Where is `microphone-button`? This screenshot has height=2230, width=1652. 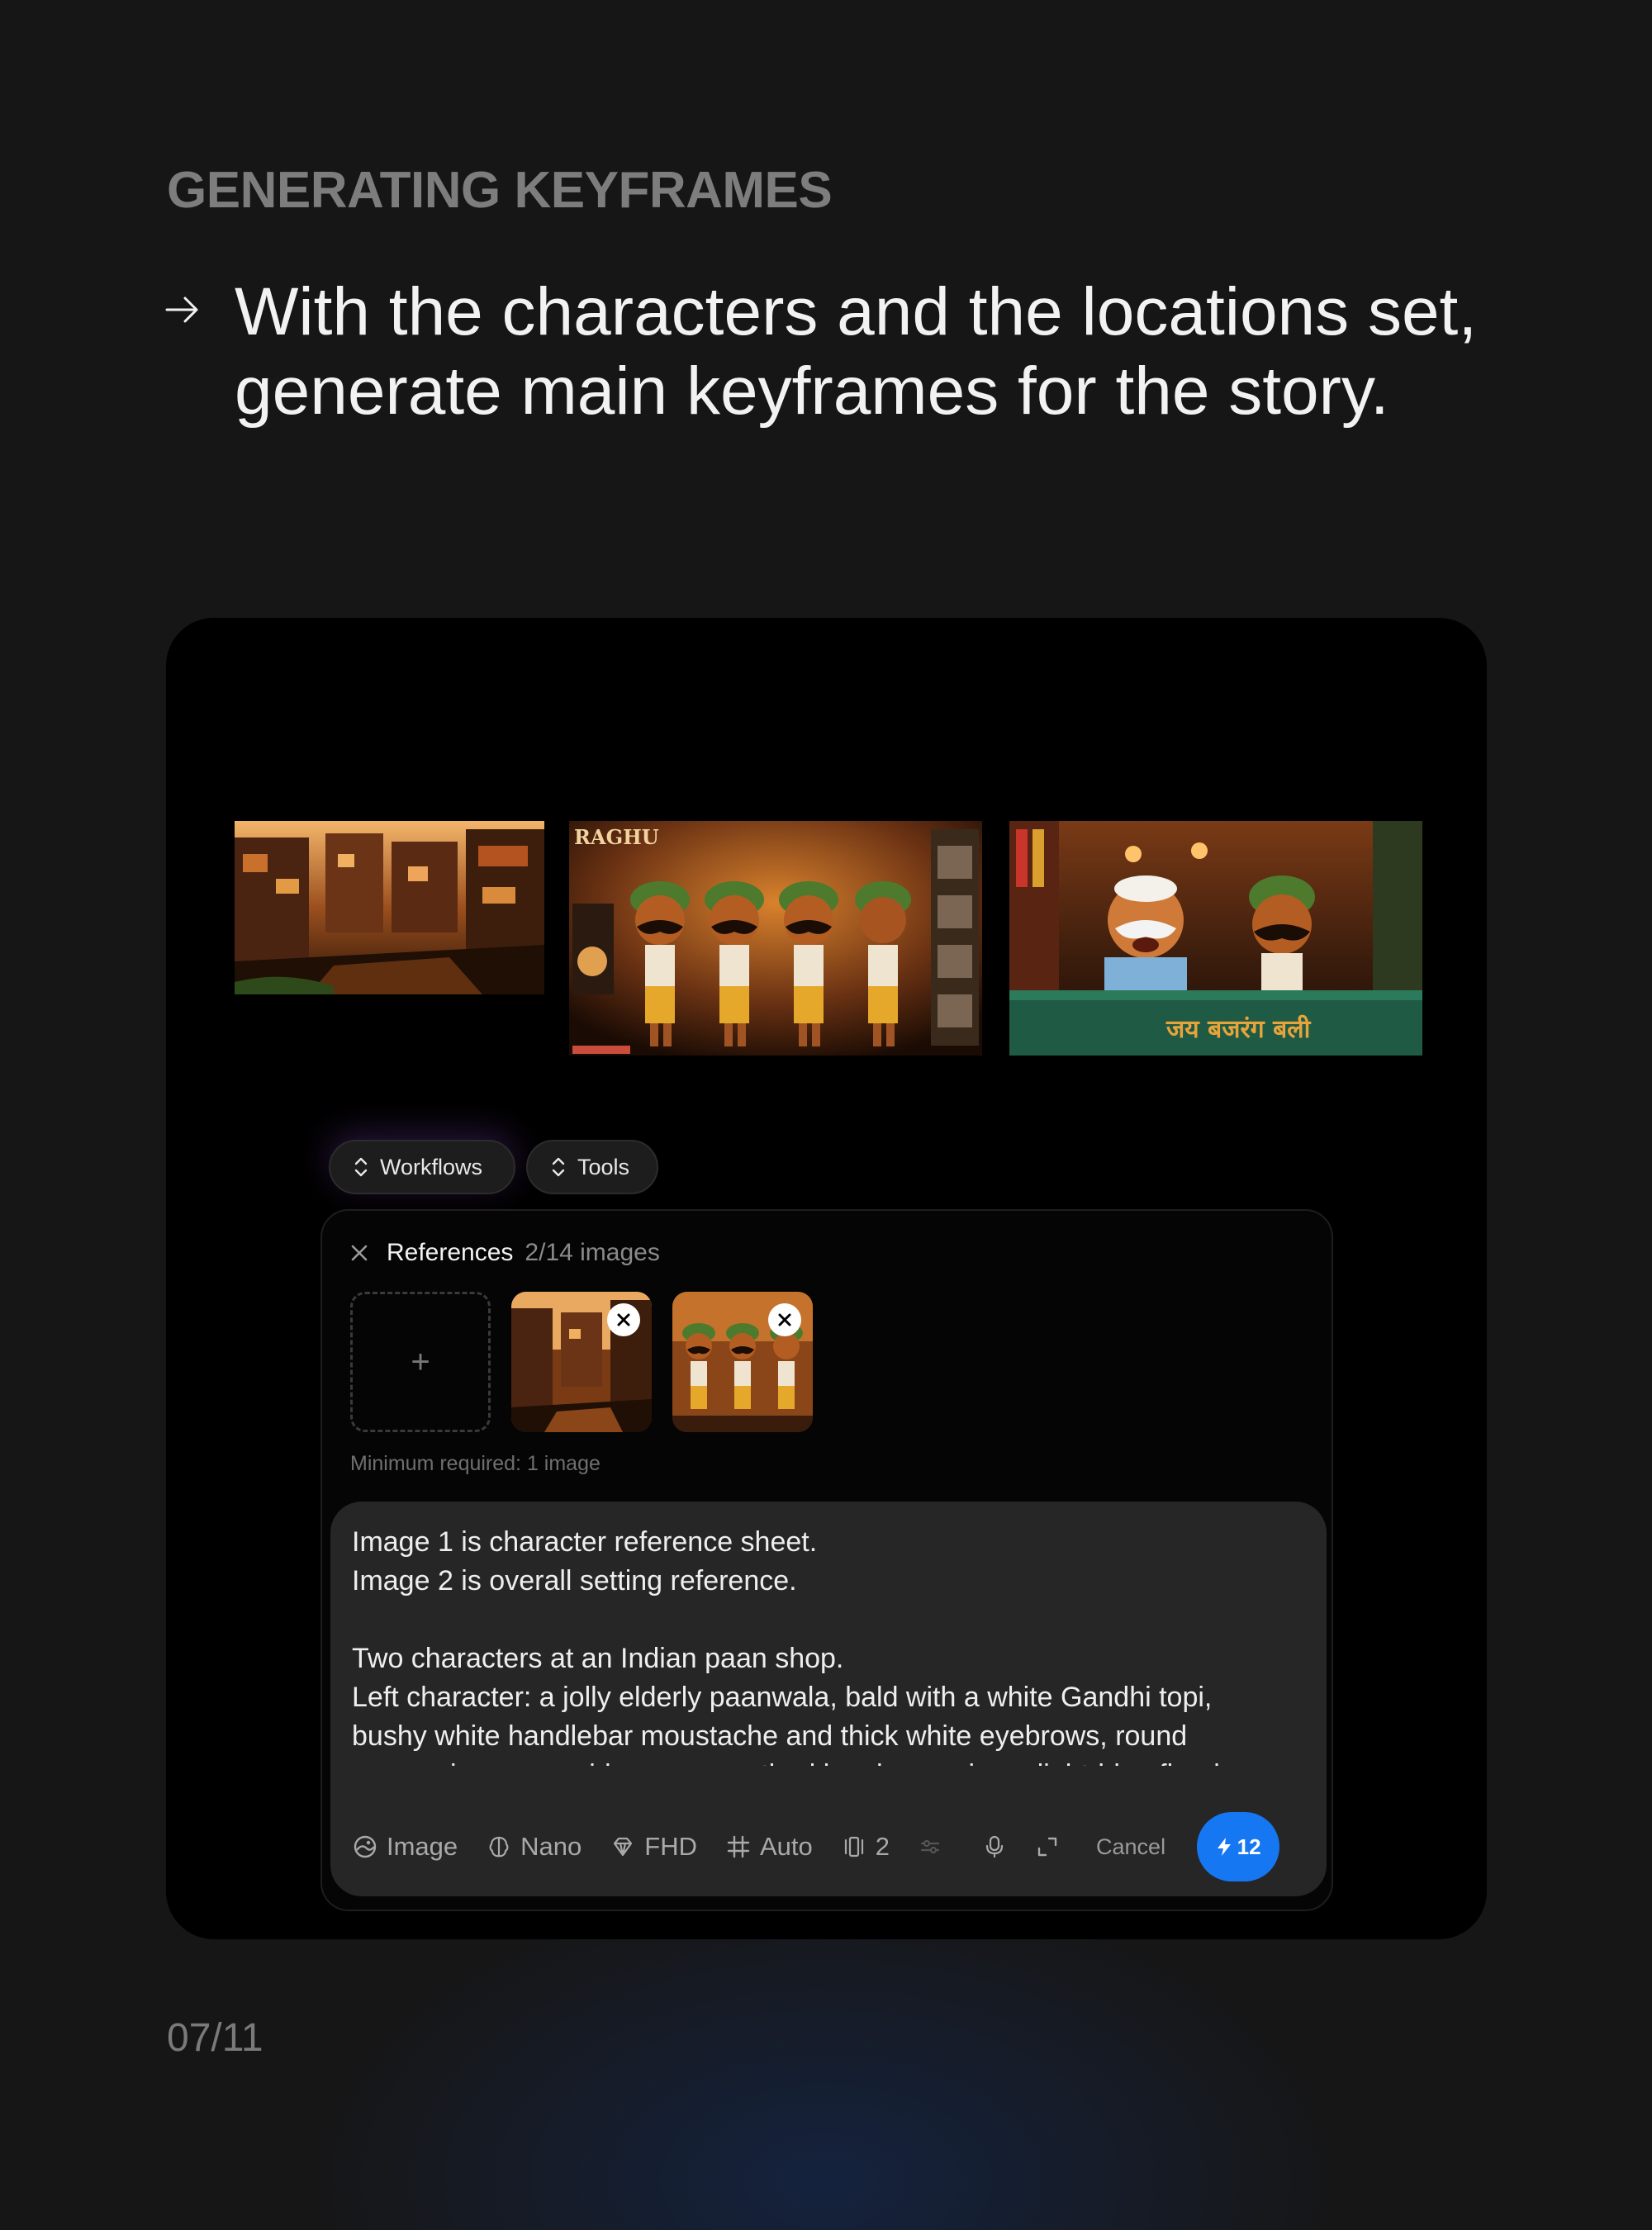 microphone-button is located at coordinates (994, 1847).